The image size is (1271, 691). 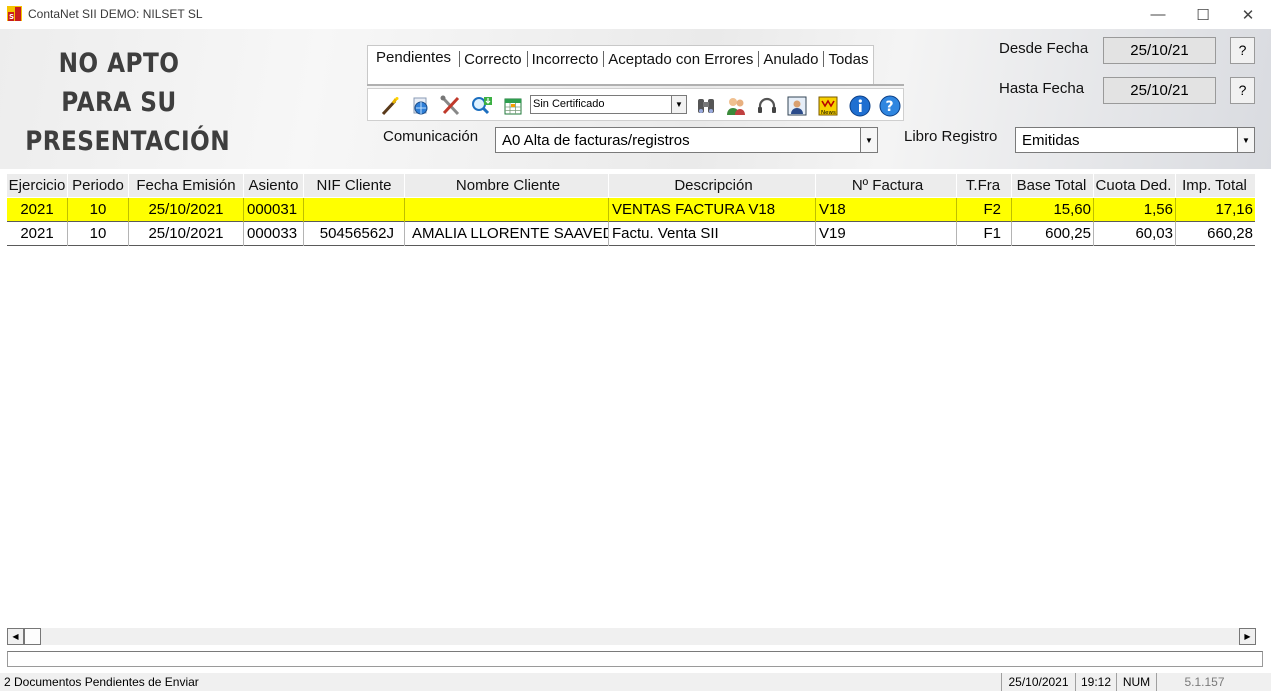 I want to click on scroll-right-icon: ▶, so click(x=1247, y=636).